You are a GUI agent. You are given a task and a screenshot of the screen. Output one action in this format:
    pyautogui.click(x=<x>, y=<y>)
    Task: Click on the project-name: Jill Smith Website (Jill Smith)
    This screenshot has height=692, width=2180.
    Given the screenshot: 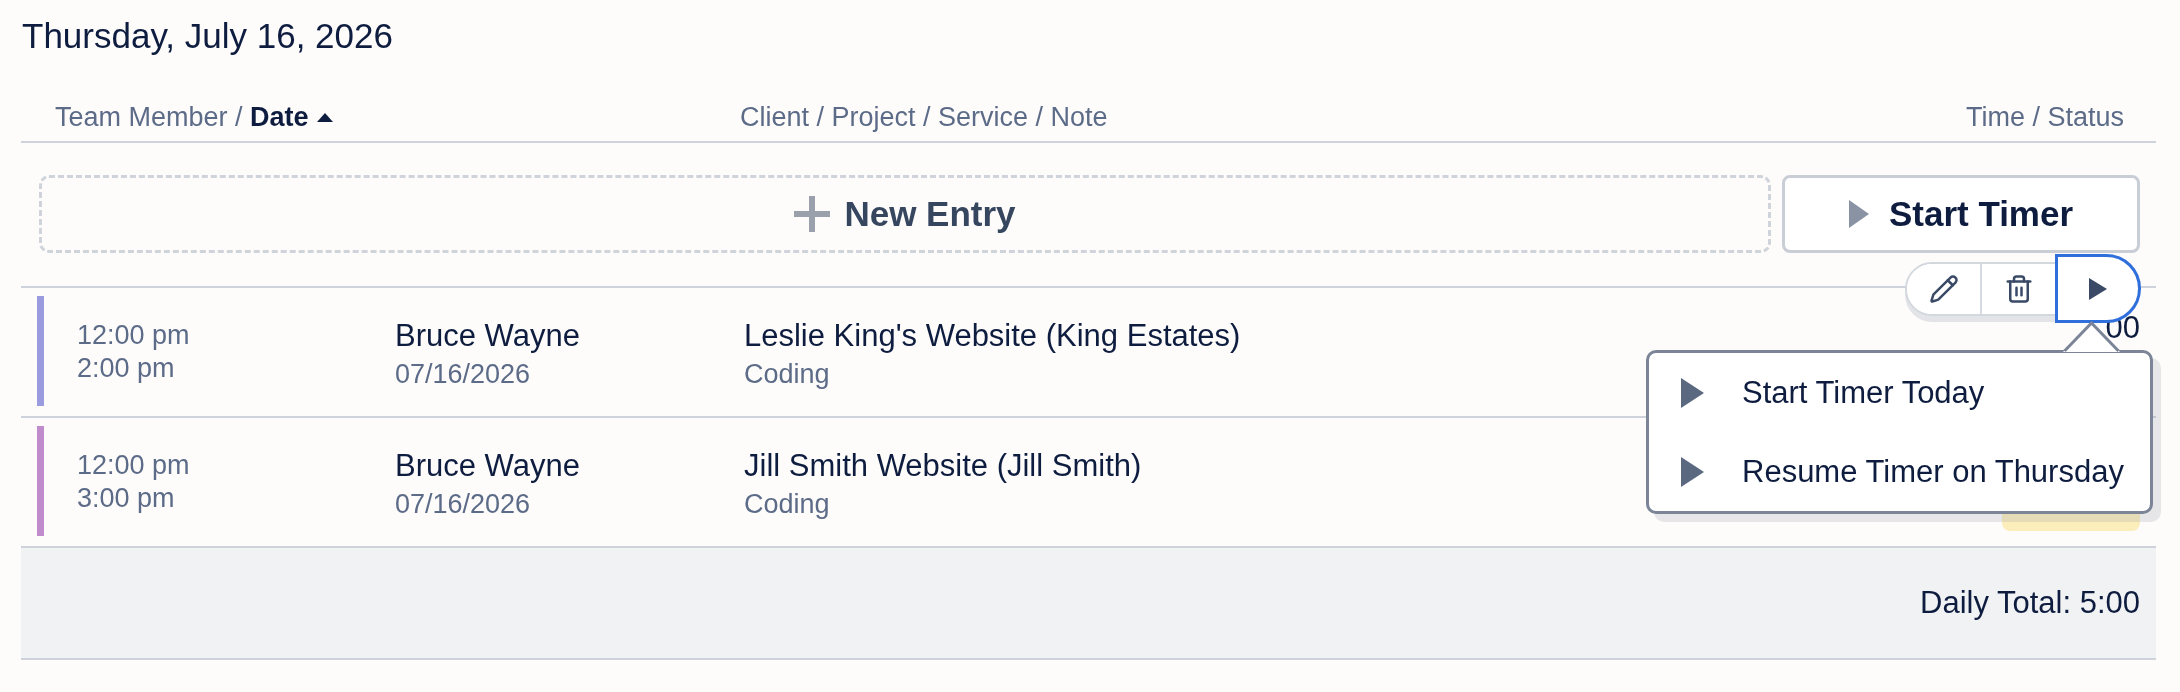 What is the action you would take?
    pyautogui.click(x=943, y=466)
    